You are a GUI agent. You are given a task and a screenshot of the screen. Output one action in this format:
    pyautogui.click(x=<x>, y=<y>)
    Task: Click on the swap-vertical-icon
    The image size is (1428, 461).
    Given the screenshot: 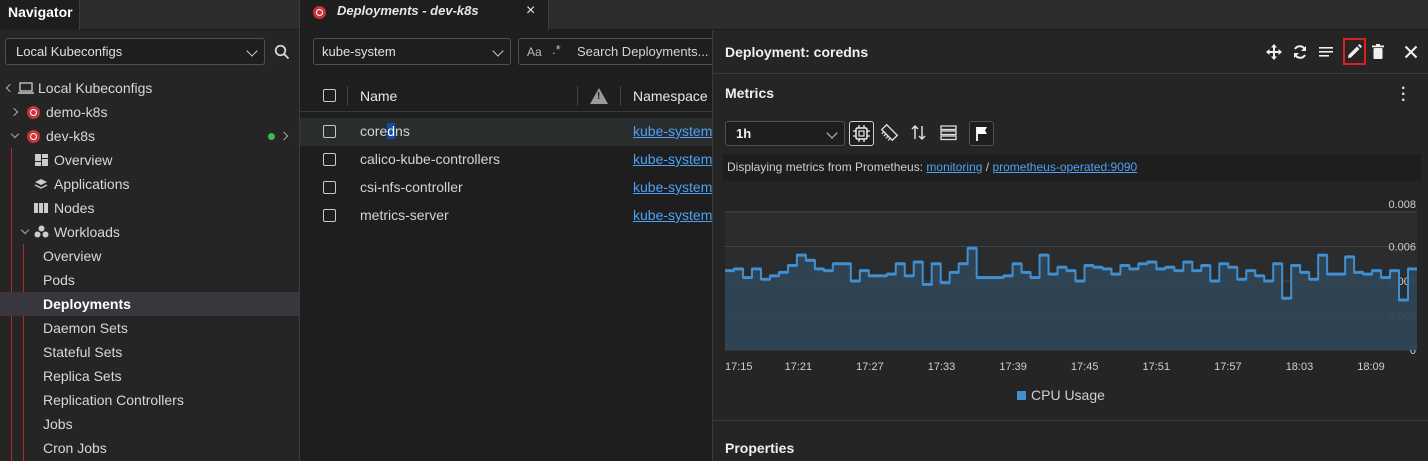 What is the action you would take?
    pyautogui.click(x=918, y=132)
    